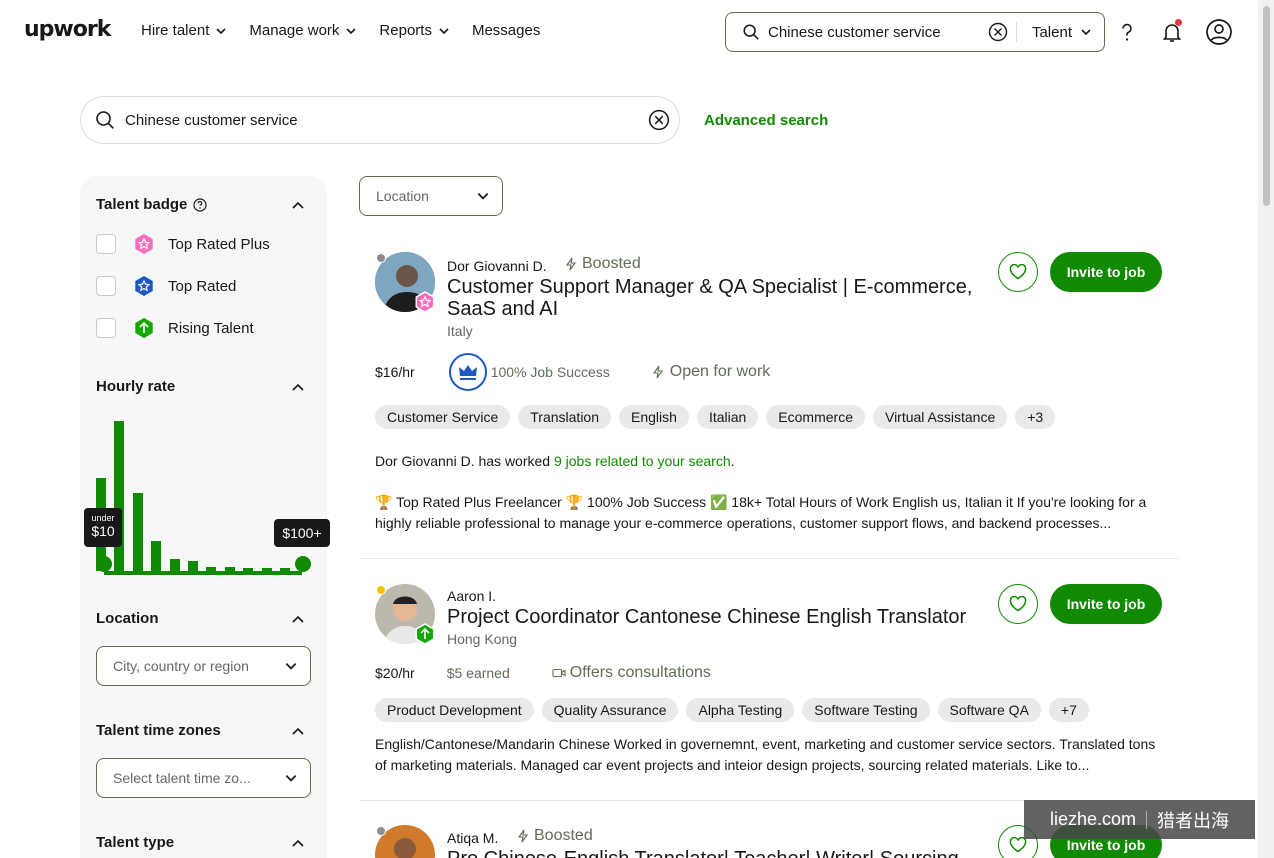  Describe the element at coordinates (144, 286) in the screenshot. I see `top-rated-badge-icon` at that location.